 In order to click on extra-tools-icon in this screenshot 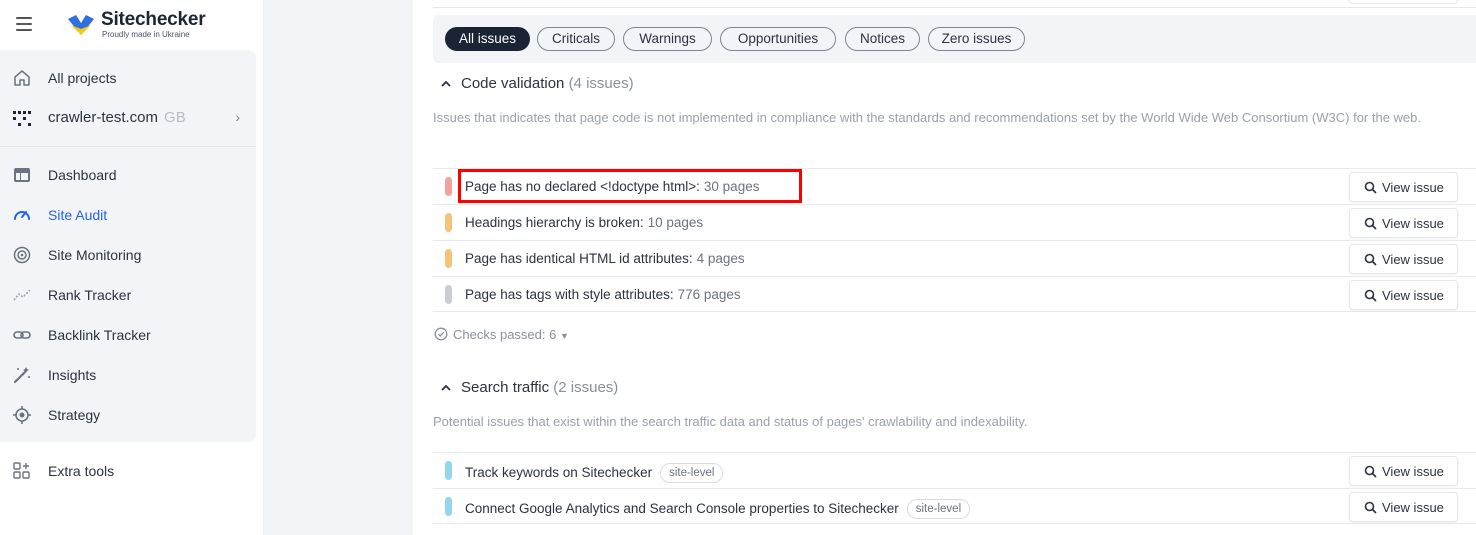, I will do `click(21, 470)`.